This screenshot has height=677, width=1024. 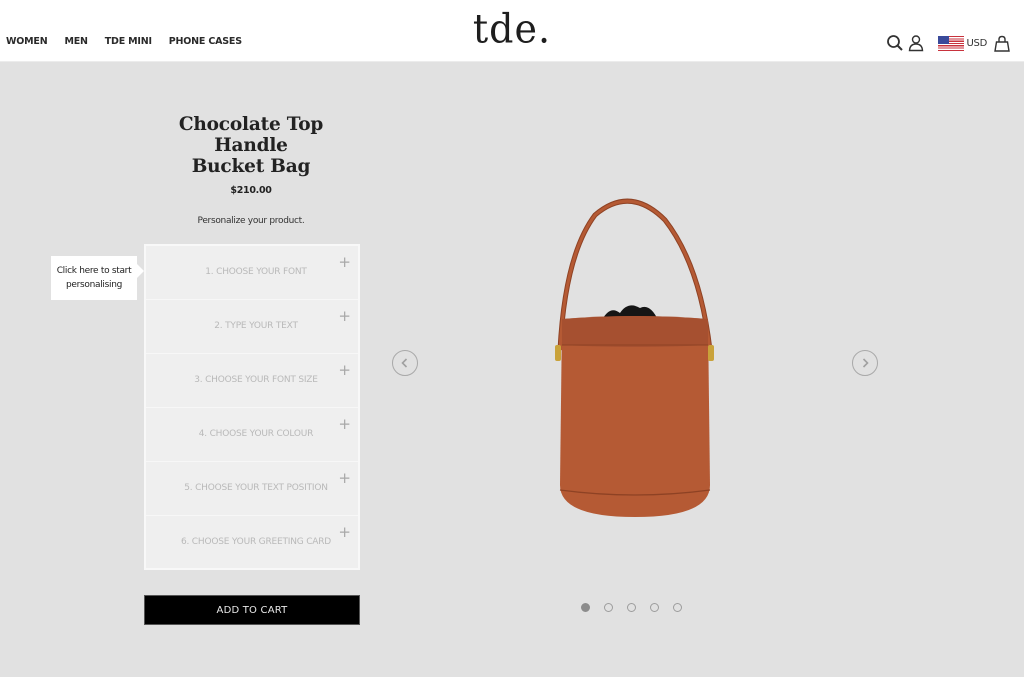 What do you see at coordinates (256, 326) in the screenshot?
I see `step-label: 2. TYPE YOUR TEXT` at bounding box center [256, 326].